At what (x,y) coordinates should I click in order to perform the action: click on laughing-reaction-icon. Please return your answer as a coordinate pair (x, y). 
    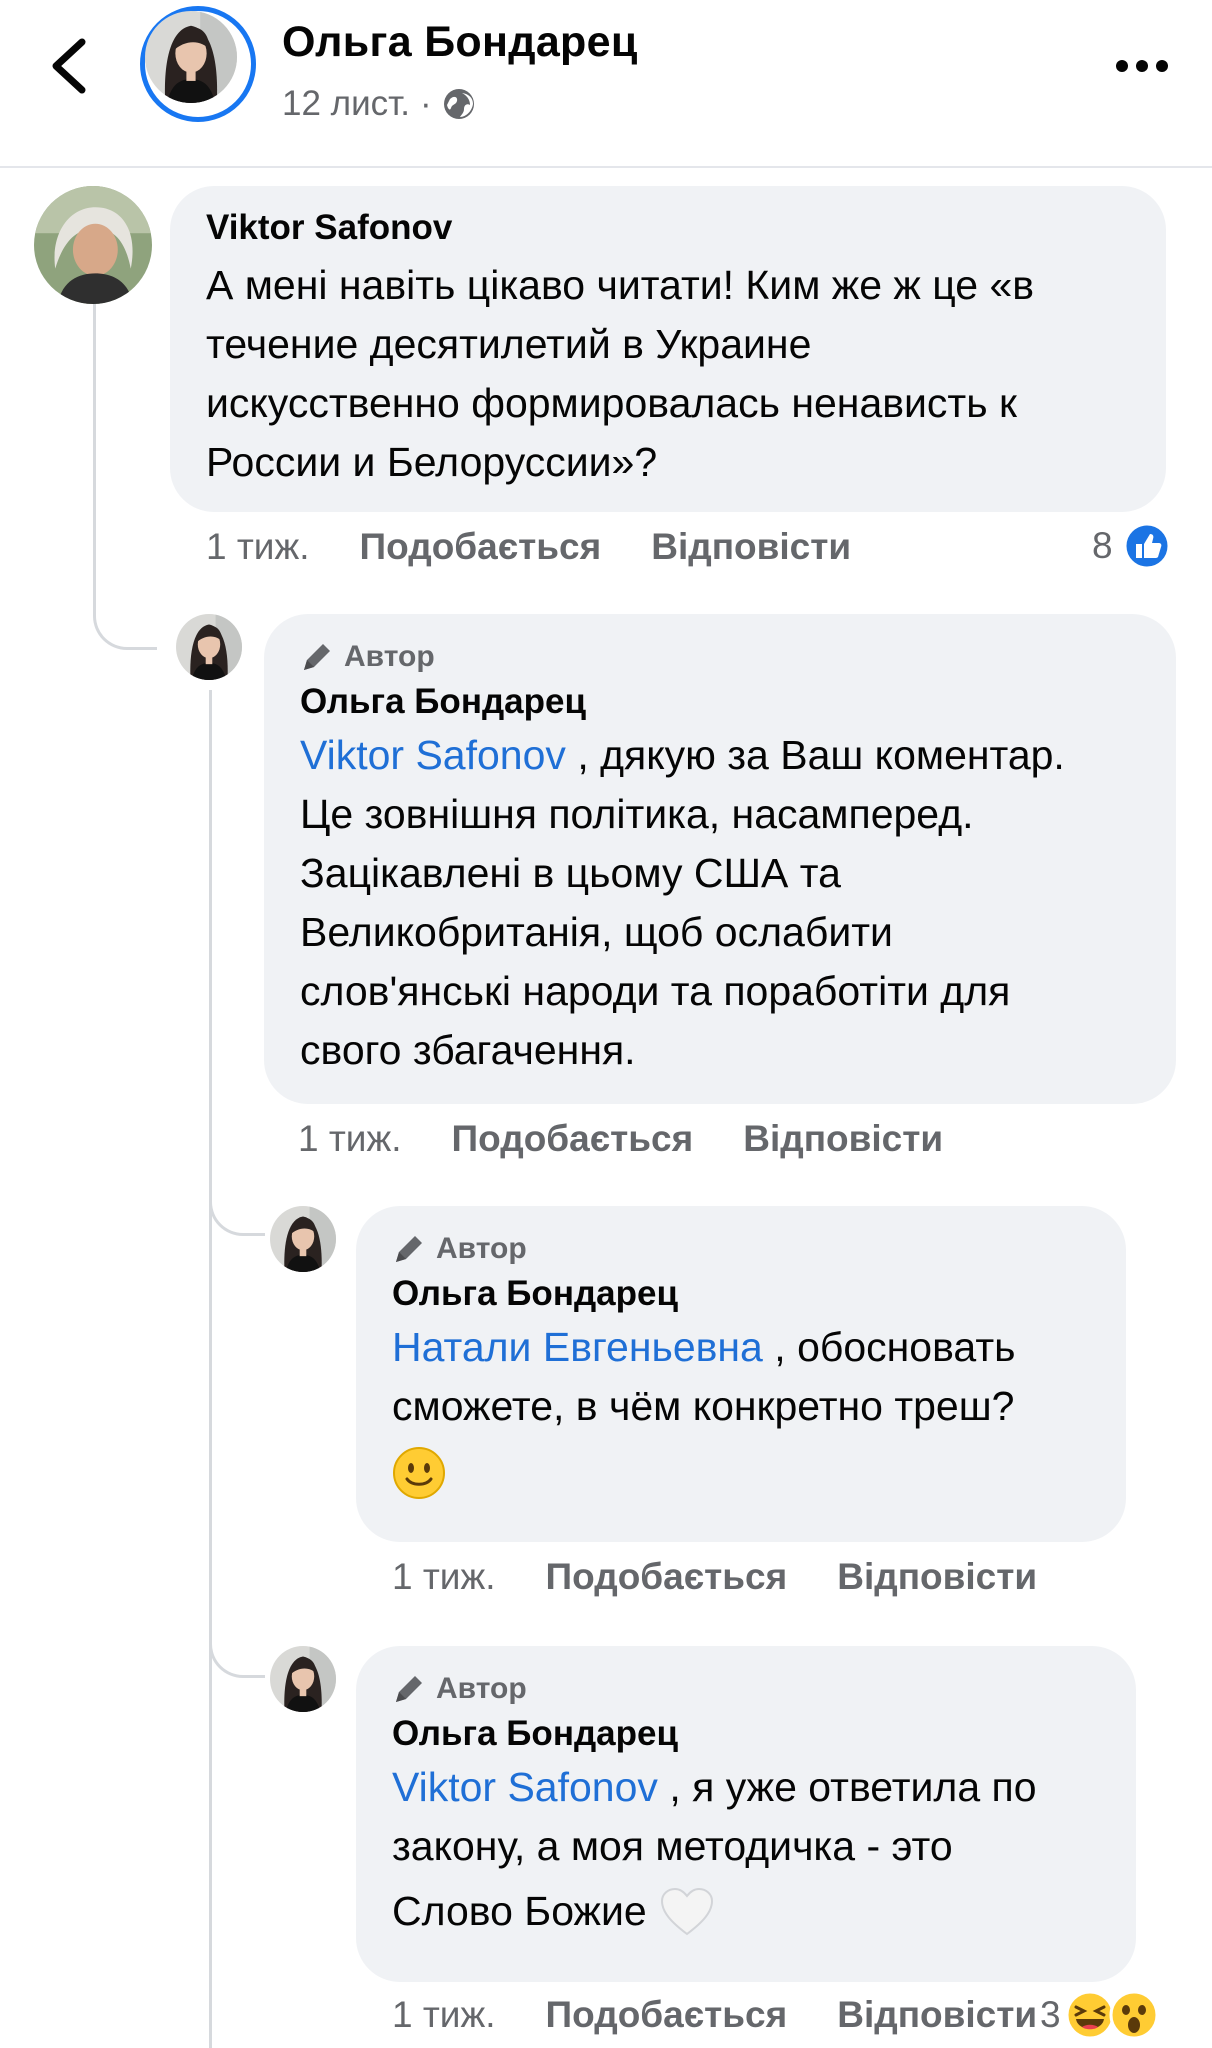
    Looking at the image, I should click on (1090, 2015).